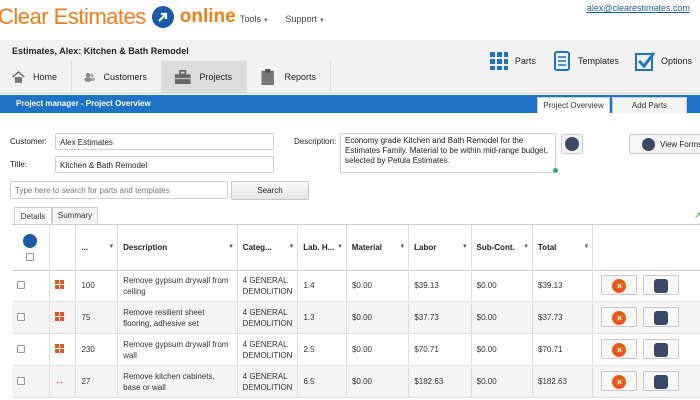  Describe the element at coordinates (97, 247) in the screenshot. I see `col-qty: ... ▾` at that location.